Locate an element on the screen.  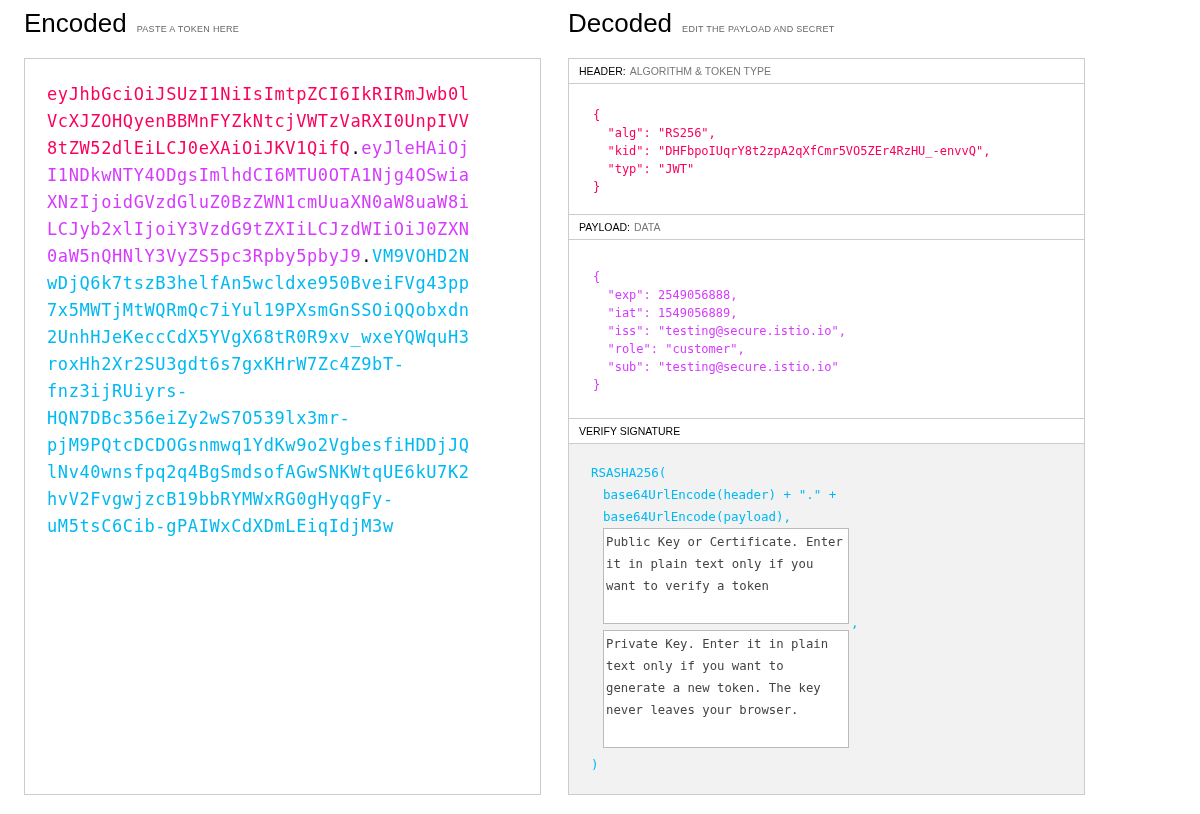
token-text-line: VcXJZOHQyenBBMnFYZkNtcjVWTzVaRXI0UnpIVV is located at coordinates (258, 121).